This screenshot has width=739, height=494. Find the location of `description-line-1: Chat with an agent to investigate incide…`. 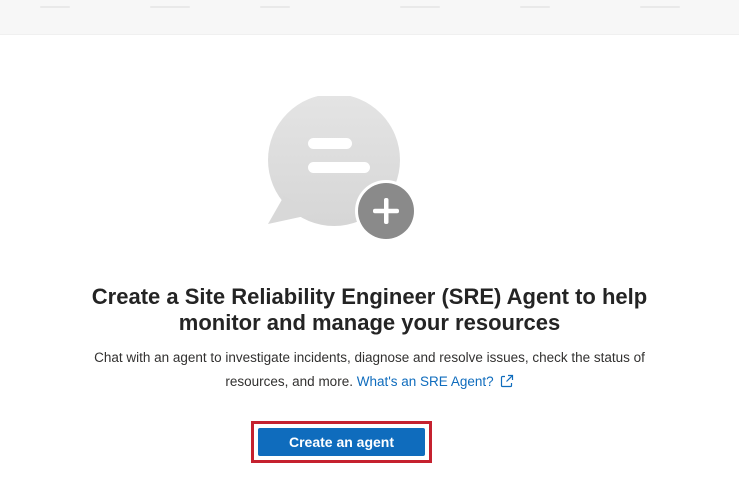

description-line-1: Chat with an agent to investigate incide… is located at coordinates (369, 357).